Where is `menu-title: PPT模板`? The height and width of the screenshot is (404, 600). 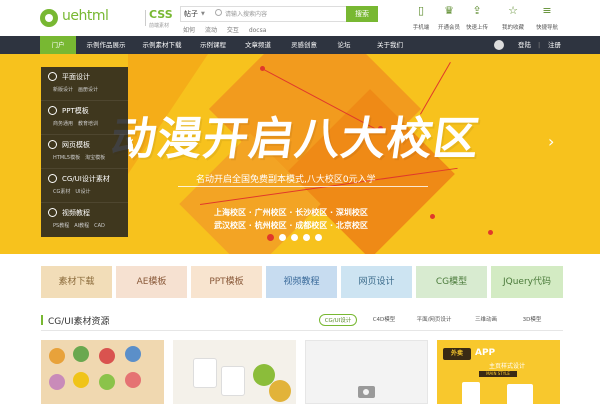
menu-title: PPT模板 is located at coordinates (75, 111).